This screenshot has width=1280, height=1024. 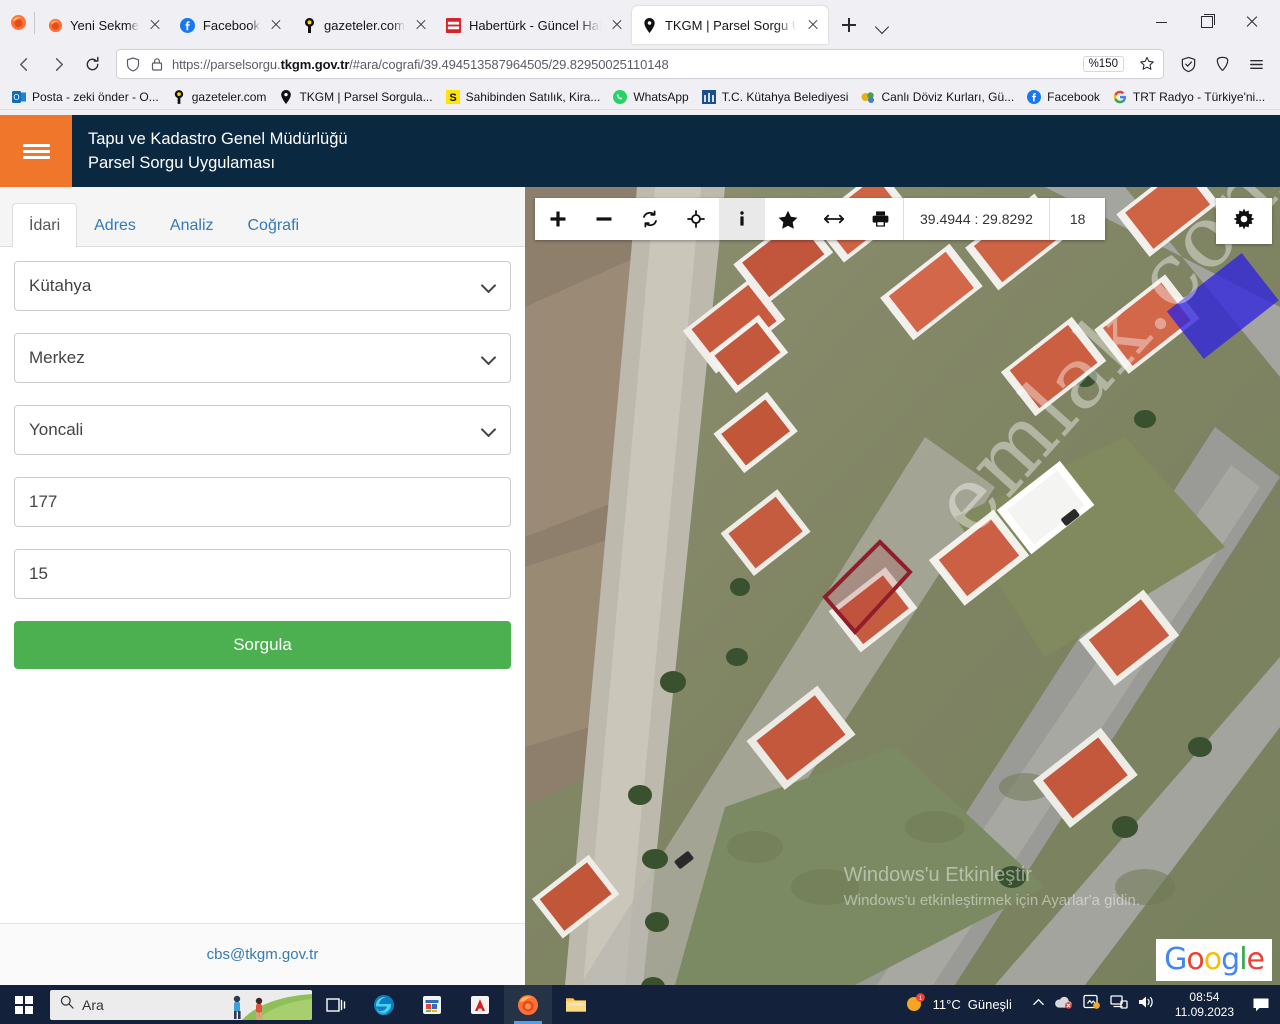 I want to click on municipality-icon, so click(x=709, y=97).